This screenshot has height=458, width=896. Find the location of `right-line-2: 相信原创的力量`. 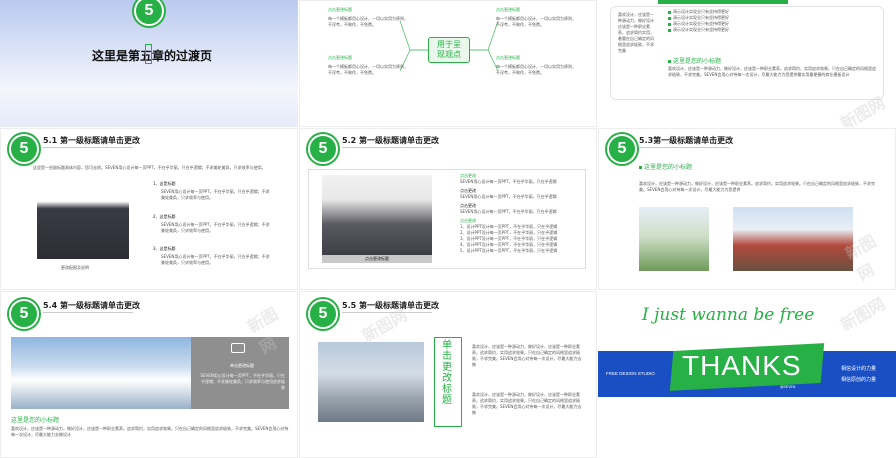

right-line-2: 相信原创的力量 is located at coordinates (858, 380).